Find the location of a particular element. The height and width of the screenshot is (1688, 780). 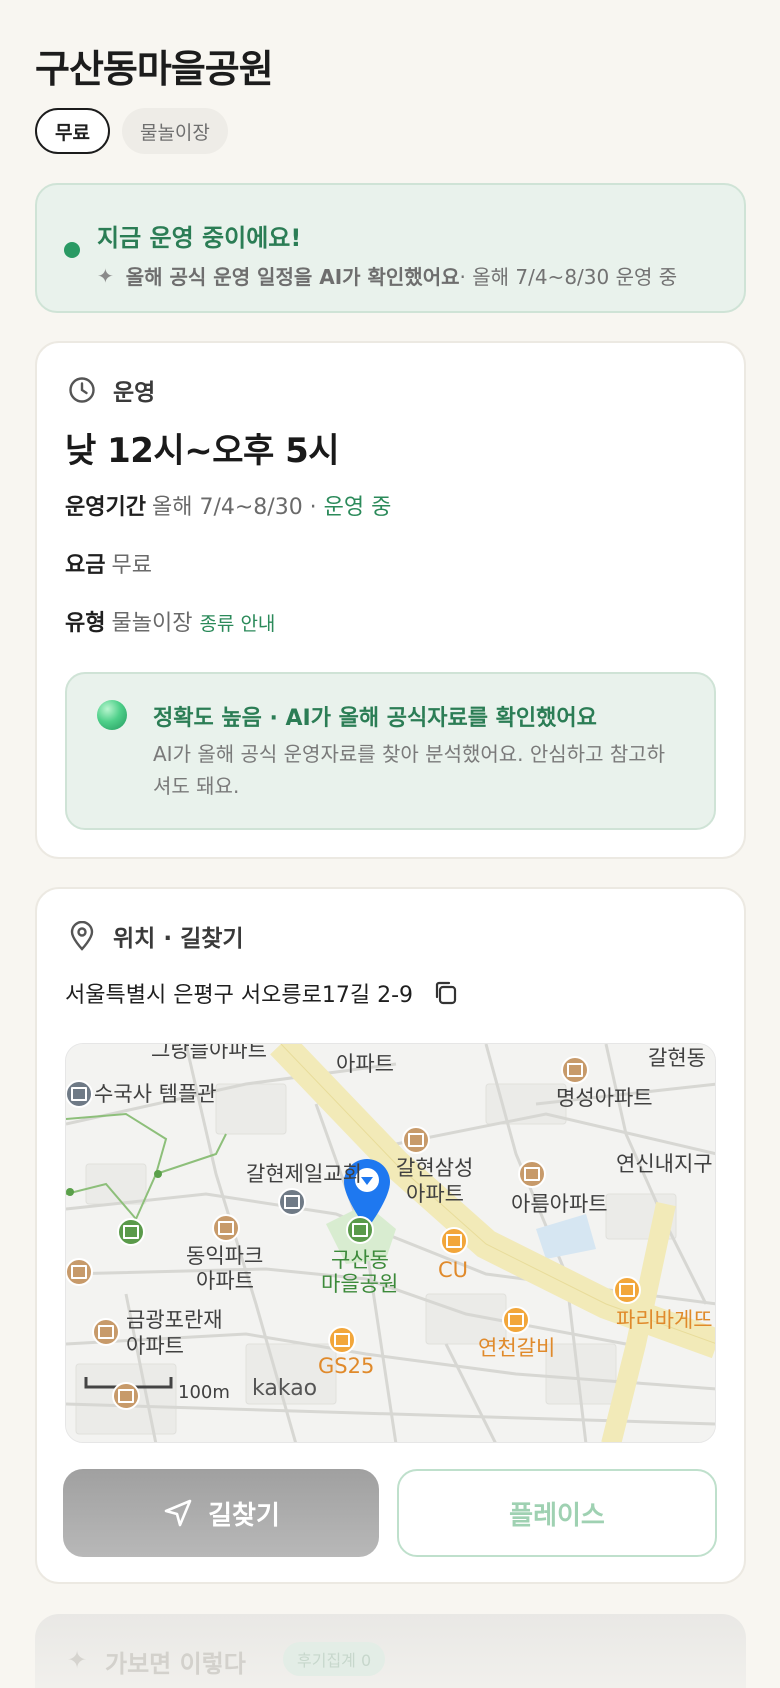

map-label-geumgwang-apt: 아파트 is located at coordinates (155, 1346).